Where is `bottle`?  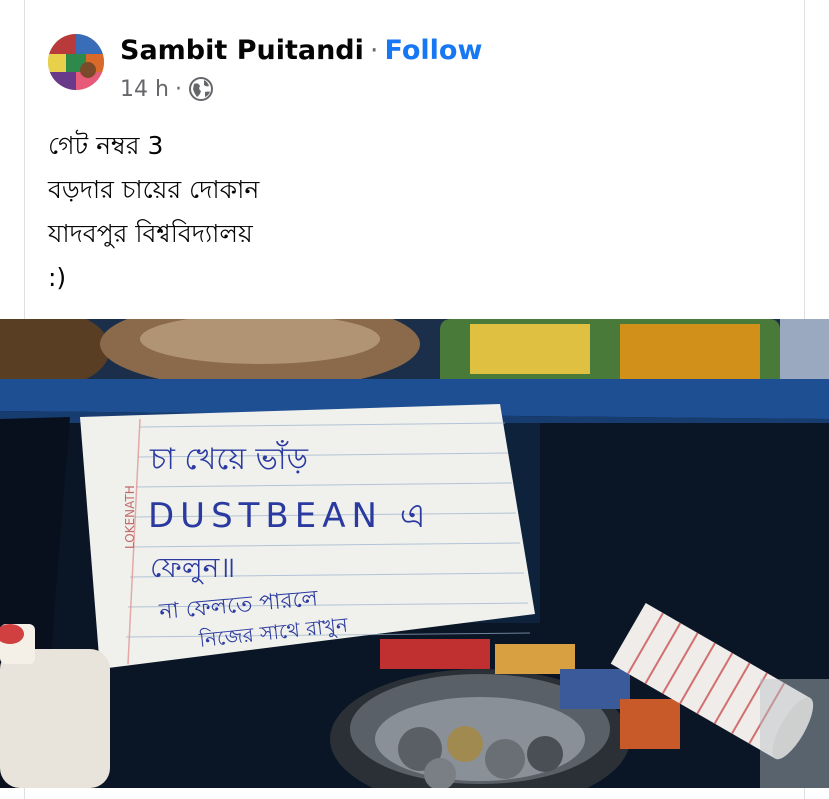
bottle is located at coordinates (55, 718).